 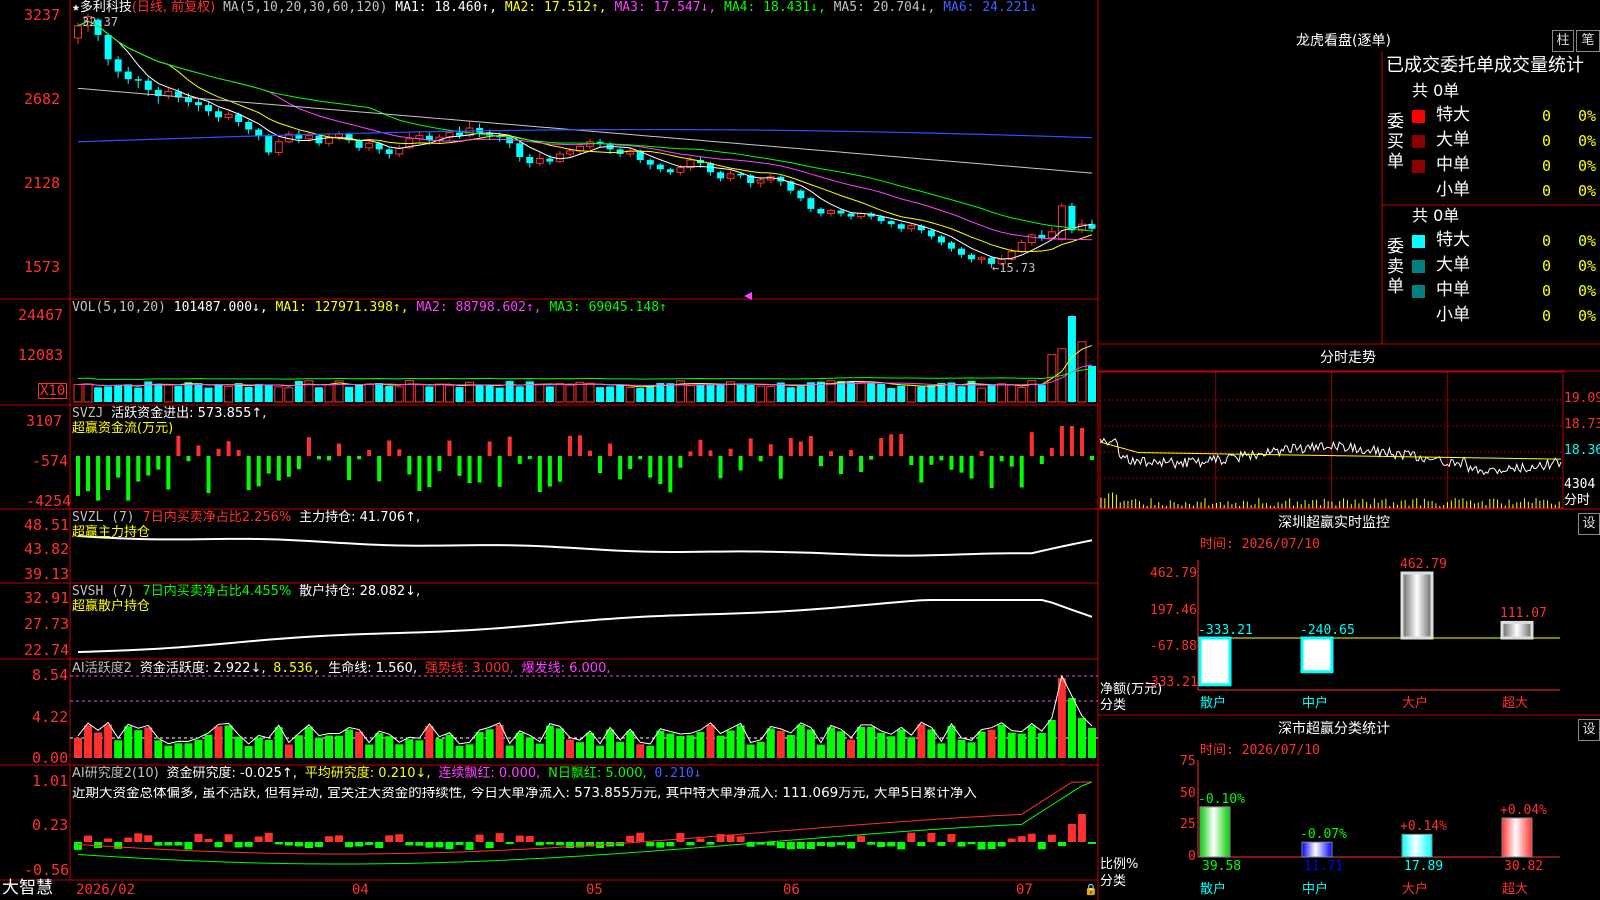 I want to click on vol-ma3: MA3: 69045.148↑, so click(x=608, y=307).